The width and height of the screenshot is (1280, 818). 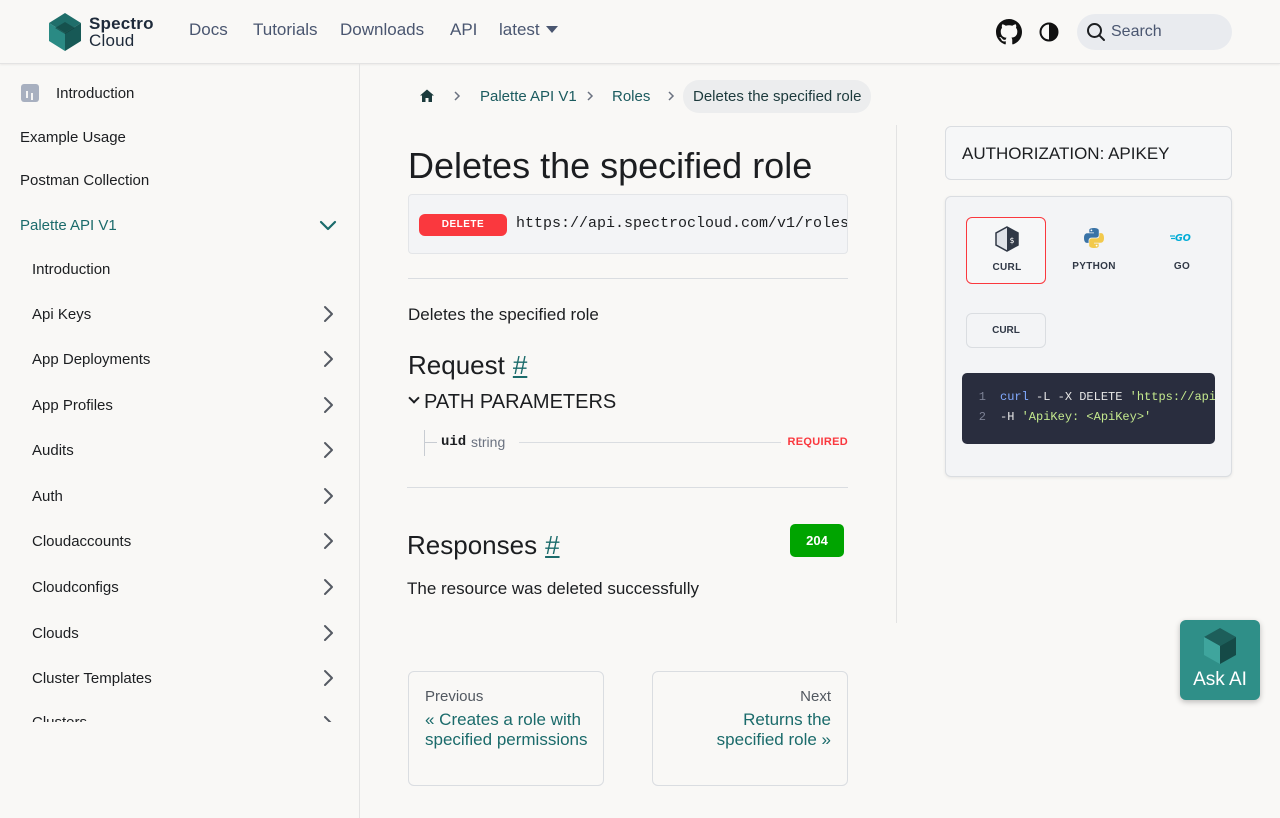 What do you see at coordinates (179, 587) in the screenshot?
I see `sidebar-item-cloudconfigs: Cloudconfigs` at bounding box center [179, 587].